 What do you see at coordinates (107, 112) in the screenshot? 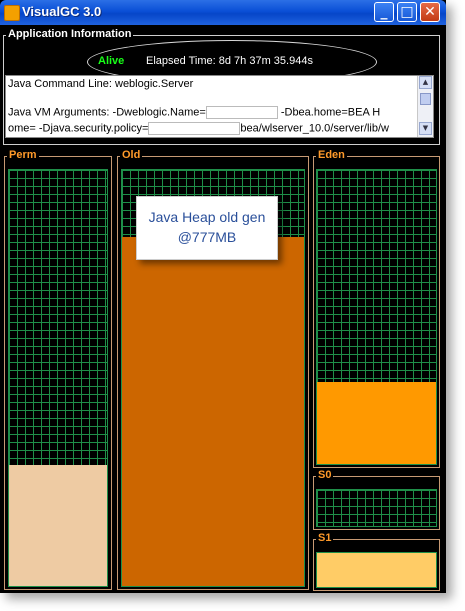
I see `vm-arguments-text: Java VM Arguments: -Dweblogic.Name=` at bounding box center [107, 112].